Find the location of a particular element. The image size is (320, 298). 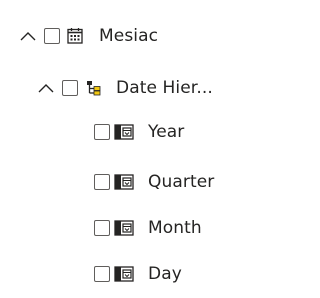

tree-row-level-day: Day is located at coordinates (138, 274).